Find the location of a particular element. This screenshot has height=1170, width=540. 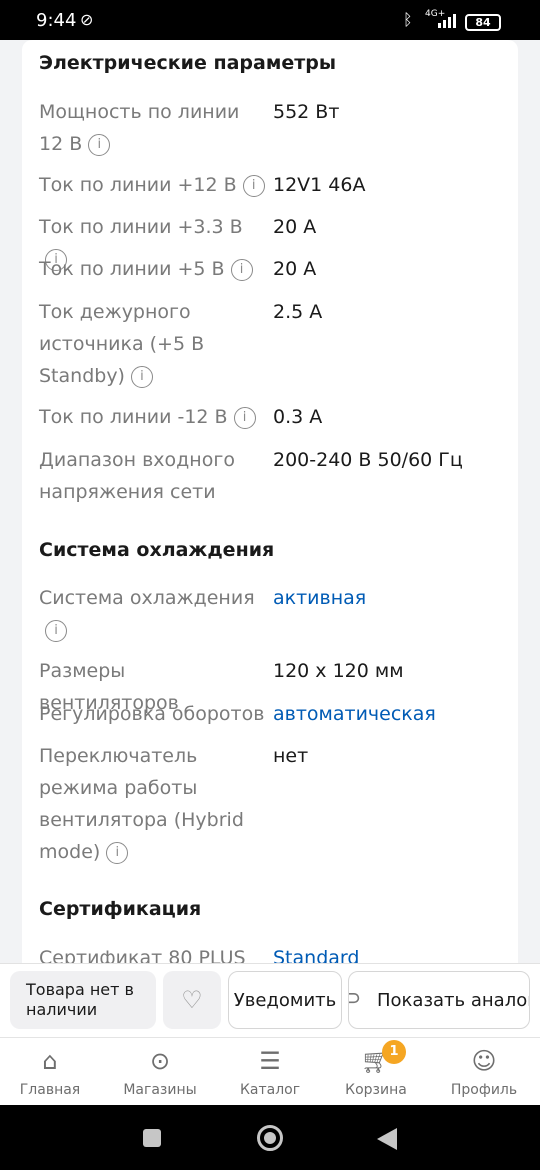

nav-item-home: ⌂ Главная is located at coordinates (50, 1072).